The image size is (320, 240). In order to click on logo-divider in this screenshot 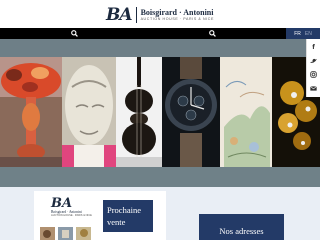, I will do `click(136, 15)`.